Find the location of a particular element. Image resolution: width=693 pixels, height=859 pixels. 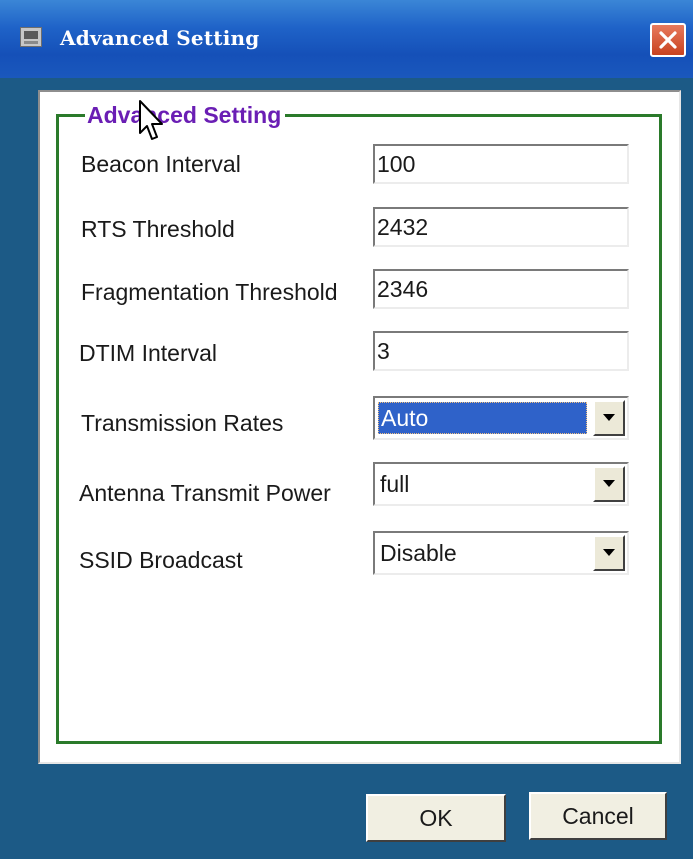

ssid-broadcast-select: Disable is located at coordinates (501, 553).